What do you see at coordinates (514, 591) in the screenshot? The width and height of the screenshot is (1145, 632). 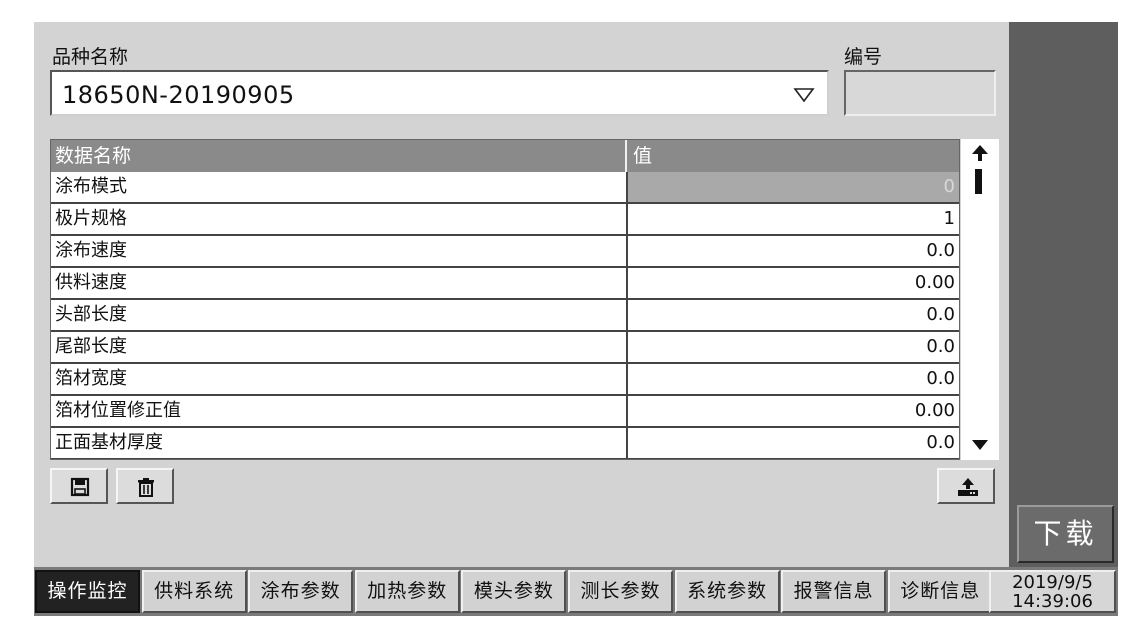 I see `tab-item: 模头参数` at bounding box center [514, 591].